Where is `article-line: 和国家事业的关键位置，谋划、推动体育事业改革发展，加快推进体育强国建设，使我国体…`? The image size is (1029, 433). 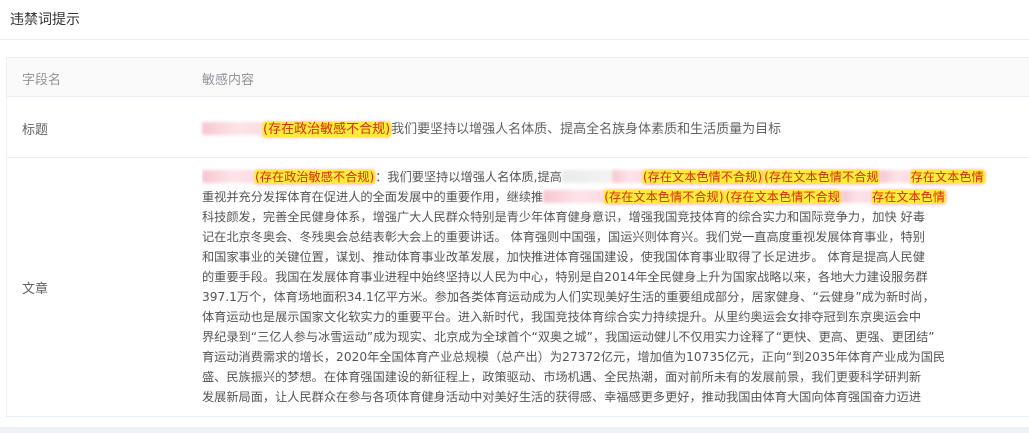 article-line: 和国家事业的关键位置，谋划、推动体育事业改革发展，加快推进体育强国建设，使我国体… is located at coordinates (563, 257).